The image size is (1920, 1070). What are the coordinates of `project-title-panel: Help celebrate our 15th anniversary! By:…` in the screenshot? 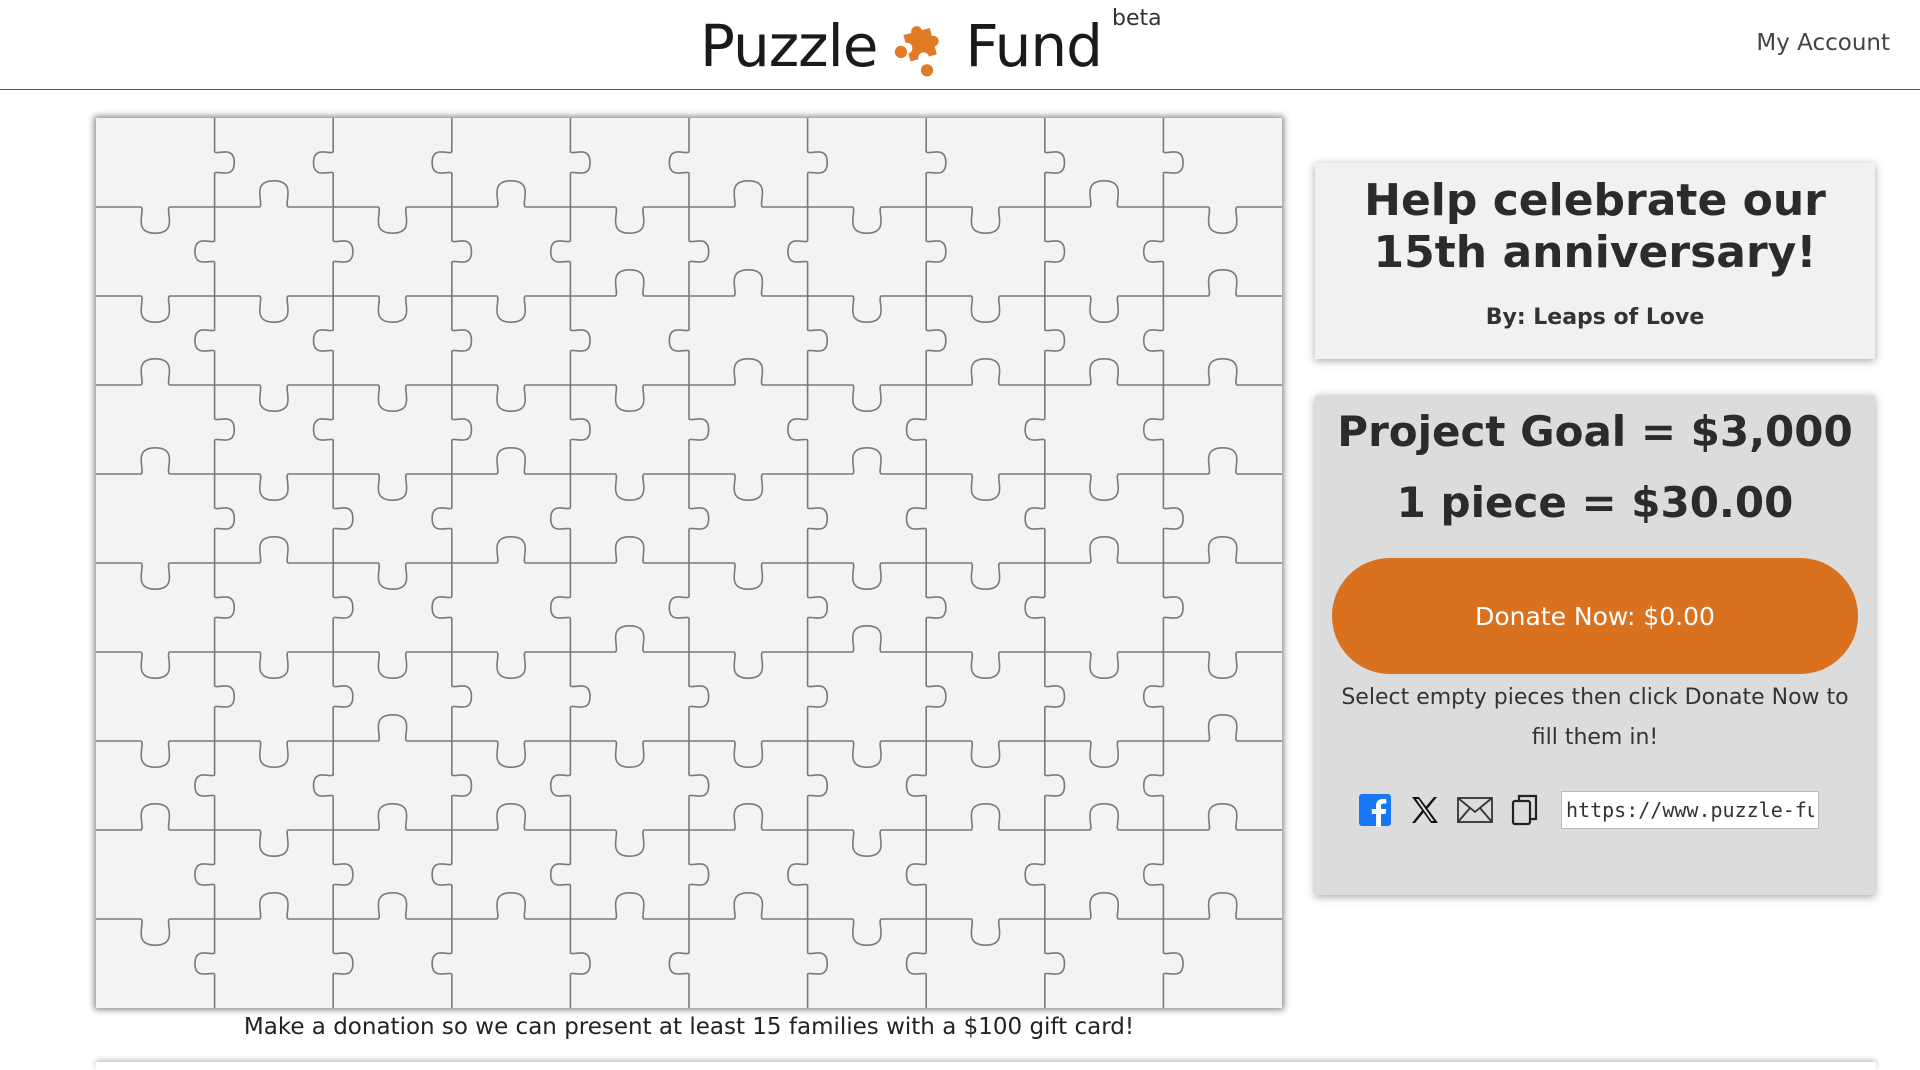 It's located at (1595, 261).